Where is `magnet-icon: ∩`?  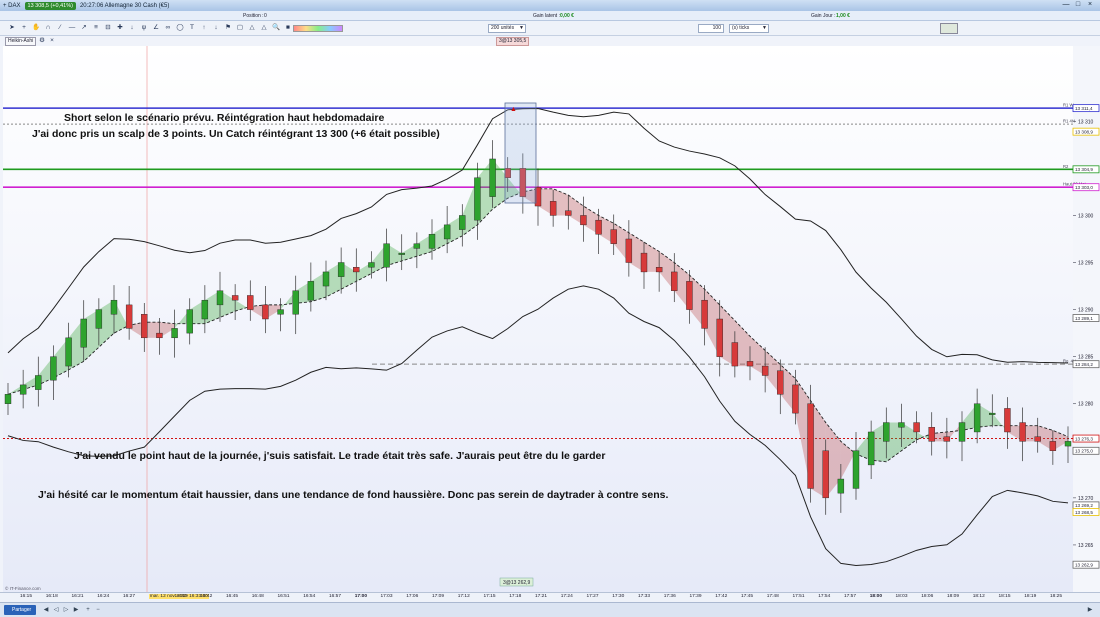 magnet-icon: ∩ is located at coordinates (48, 28).